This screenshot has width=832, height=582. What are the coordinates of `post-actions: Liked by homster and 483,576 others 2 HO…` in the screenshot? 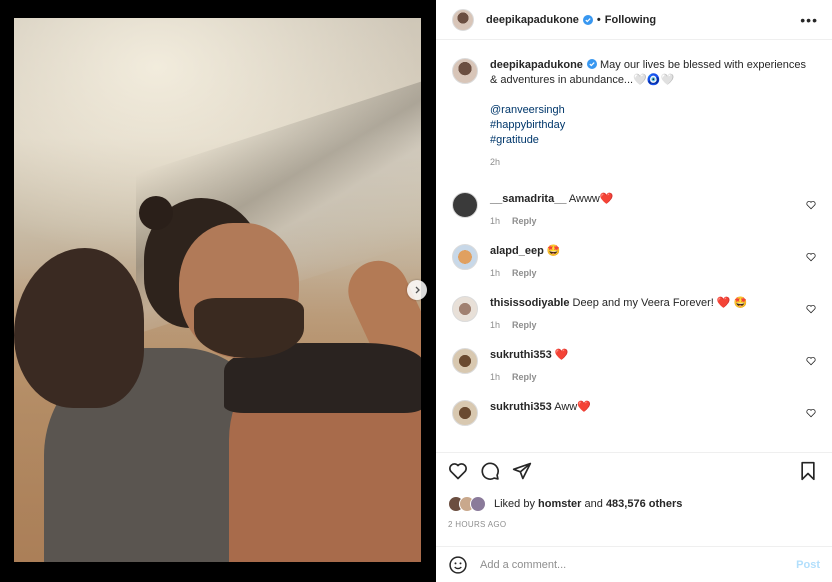 It's located at (634, 490).